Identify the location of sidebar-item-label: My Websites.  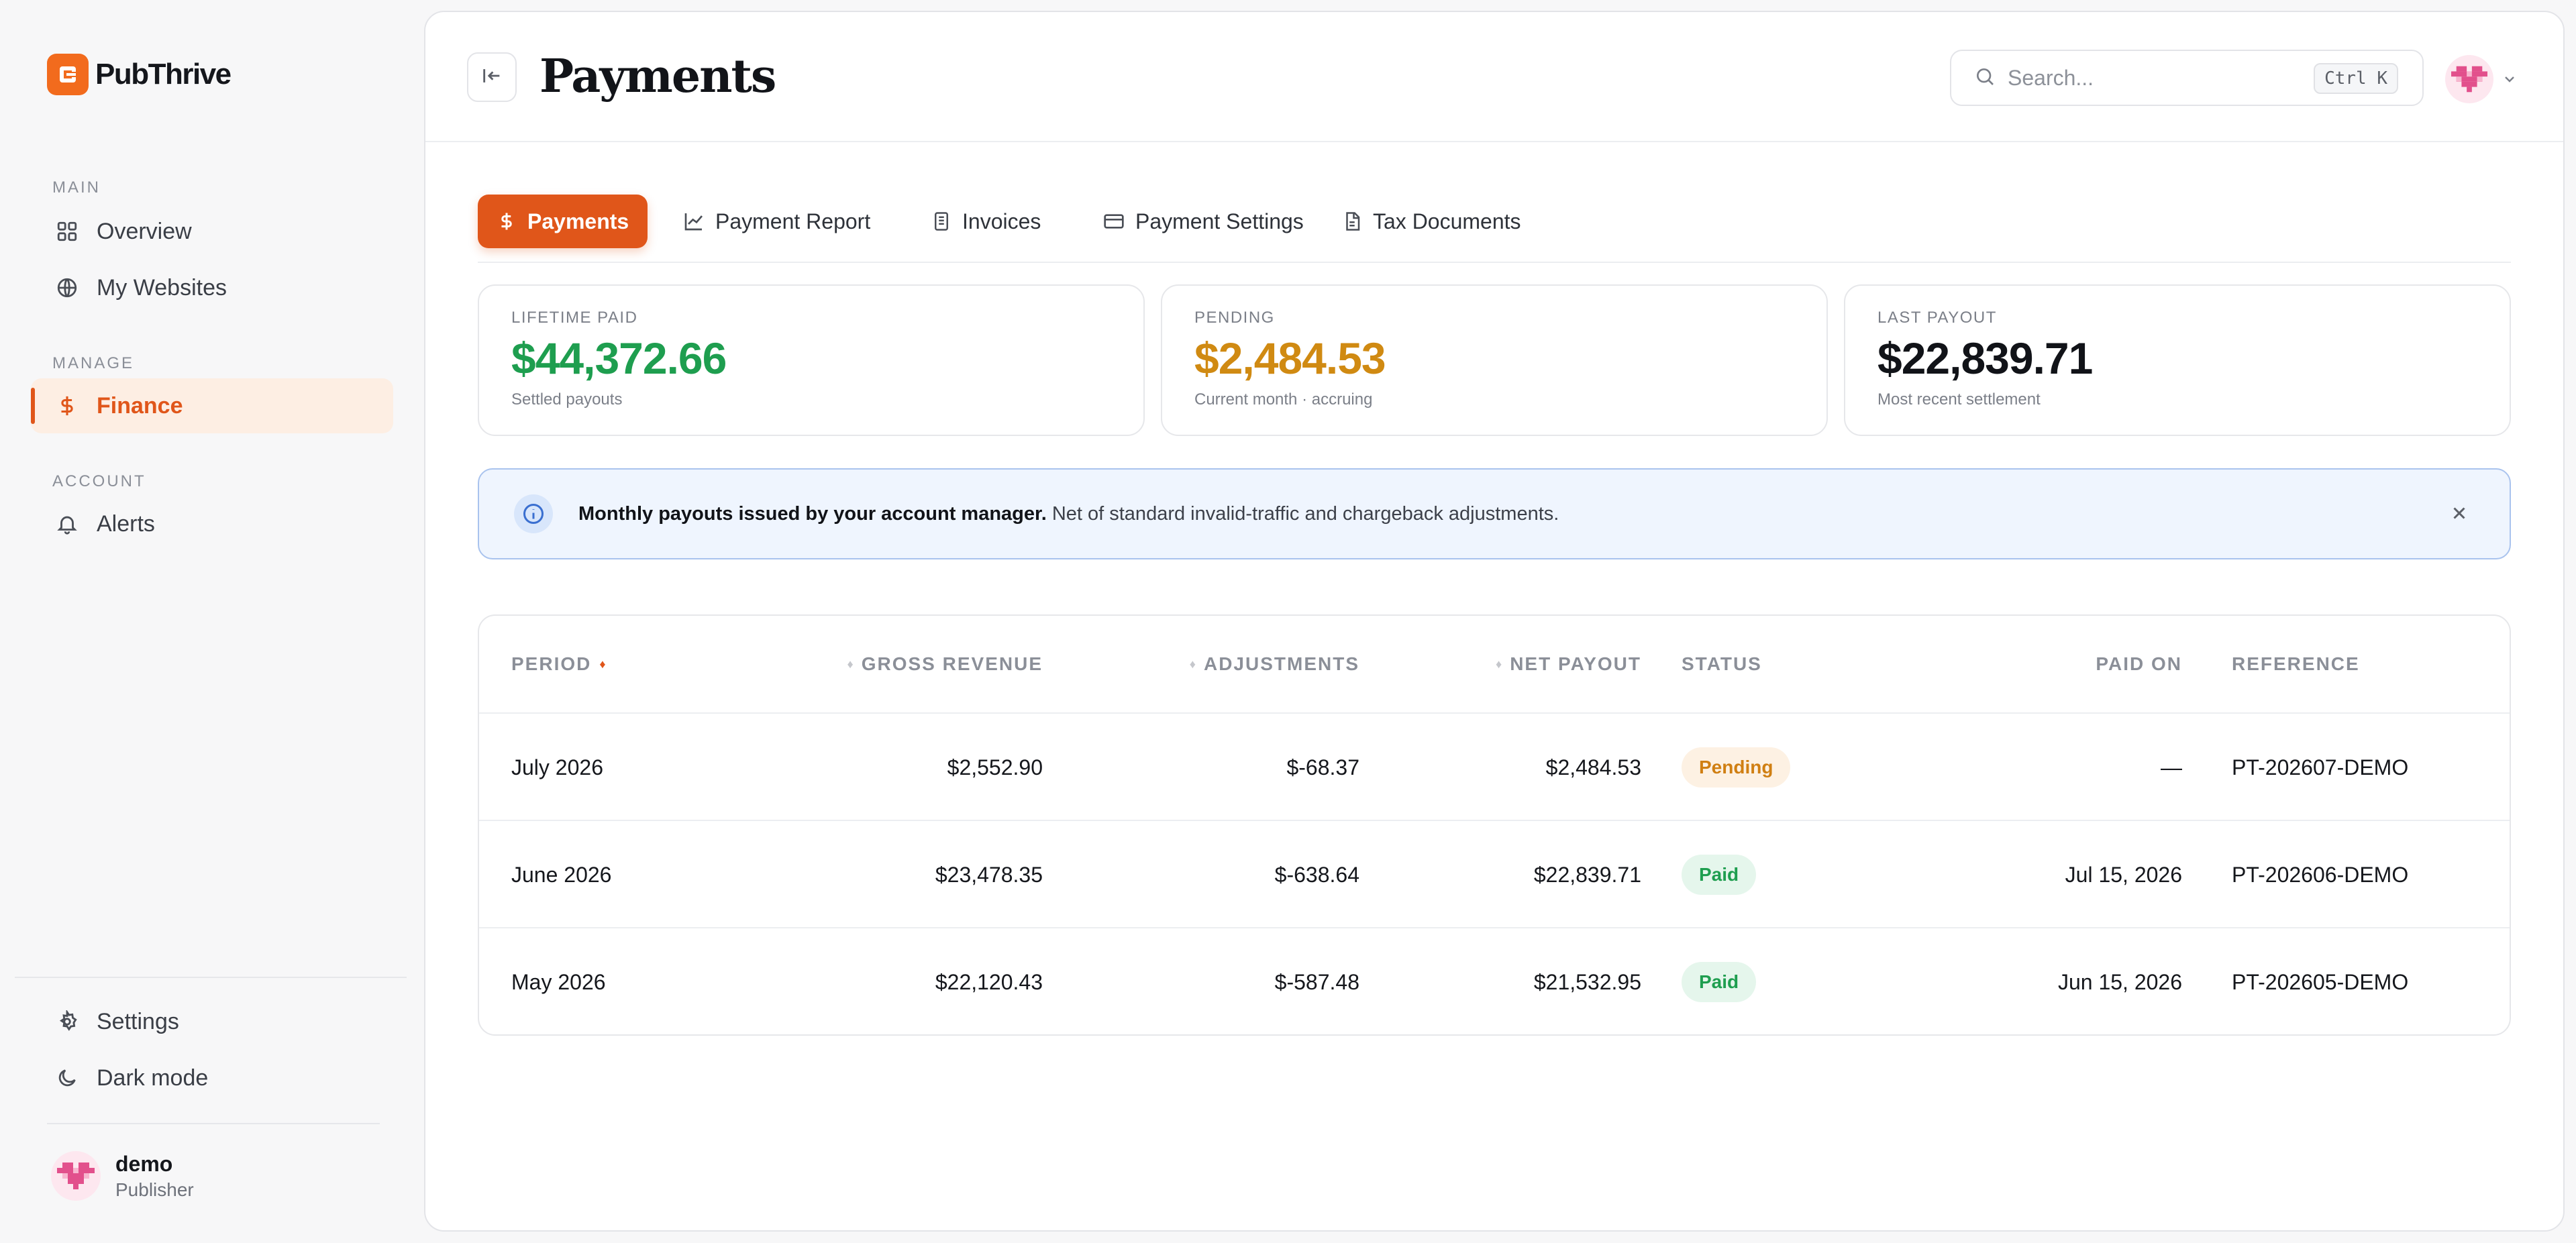
(162, 287).